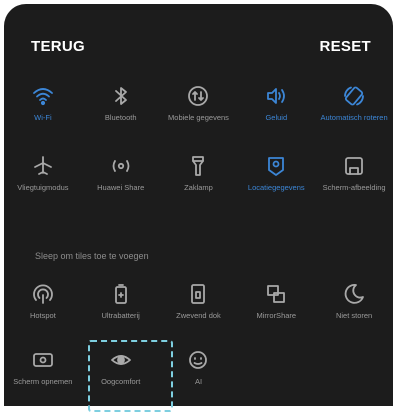  Describe the element at coordinates (276, 315) in the screenshot. I see `tile-label: MirrorShare` at that location.